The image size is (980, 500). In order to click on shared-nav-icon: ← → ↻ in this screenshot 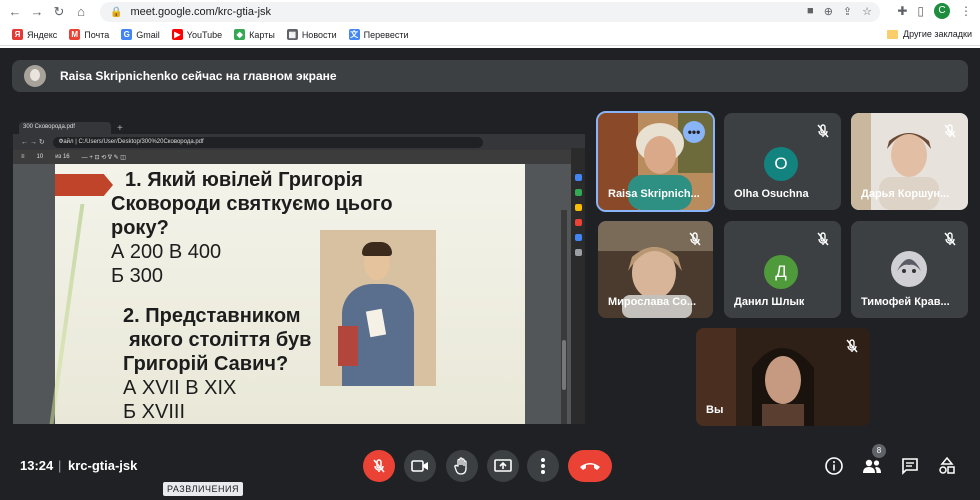, I will do `click(33, 142)`.